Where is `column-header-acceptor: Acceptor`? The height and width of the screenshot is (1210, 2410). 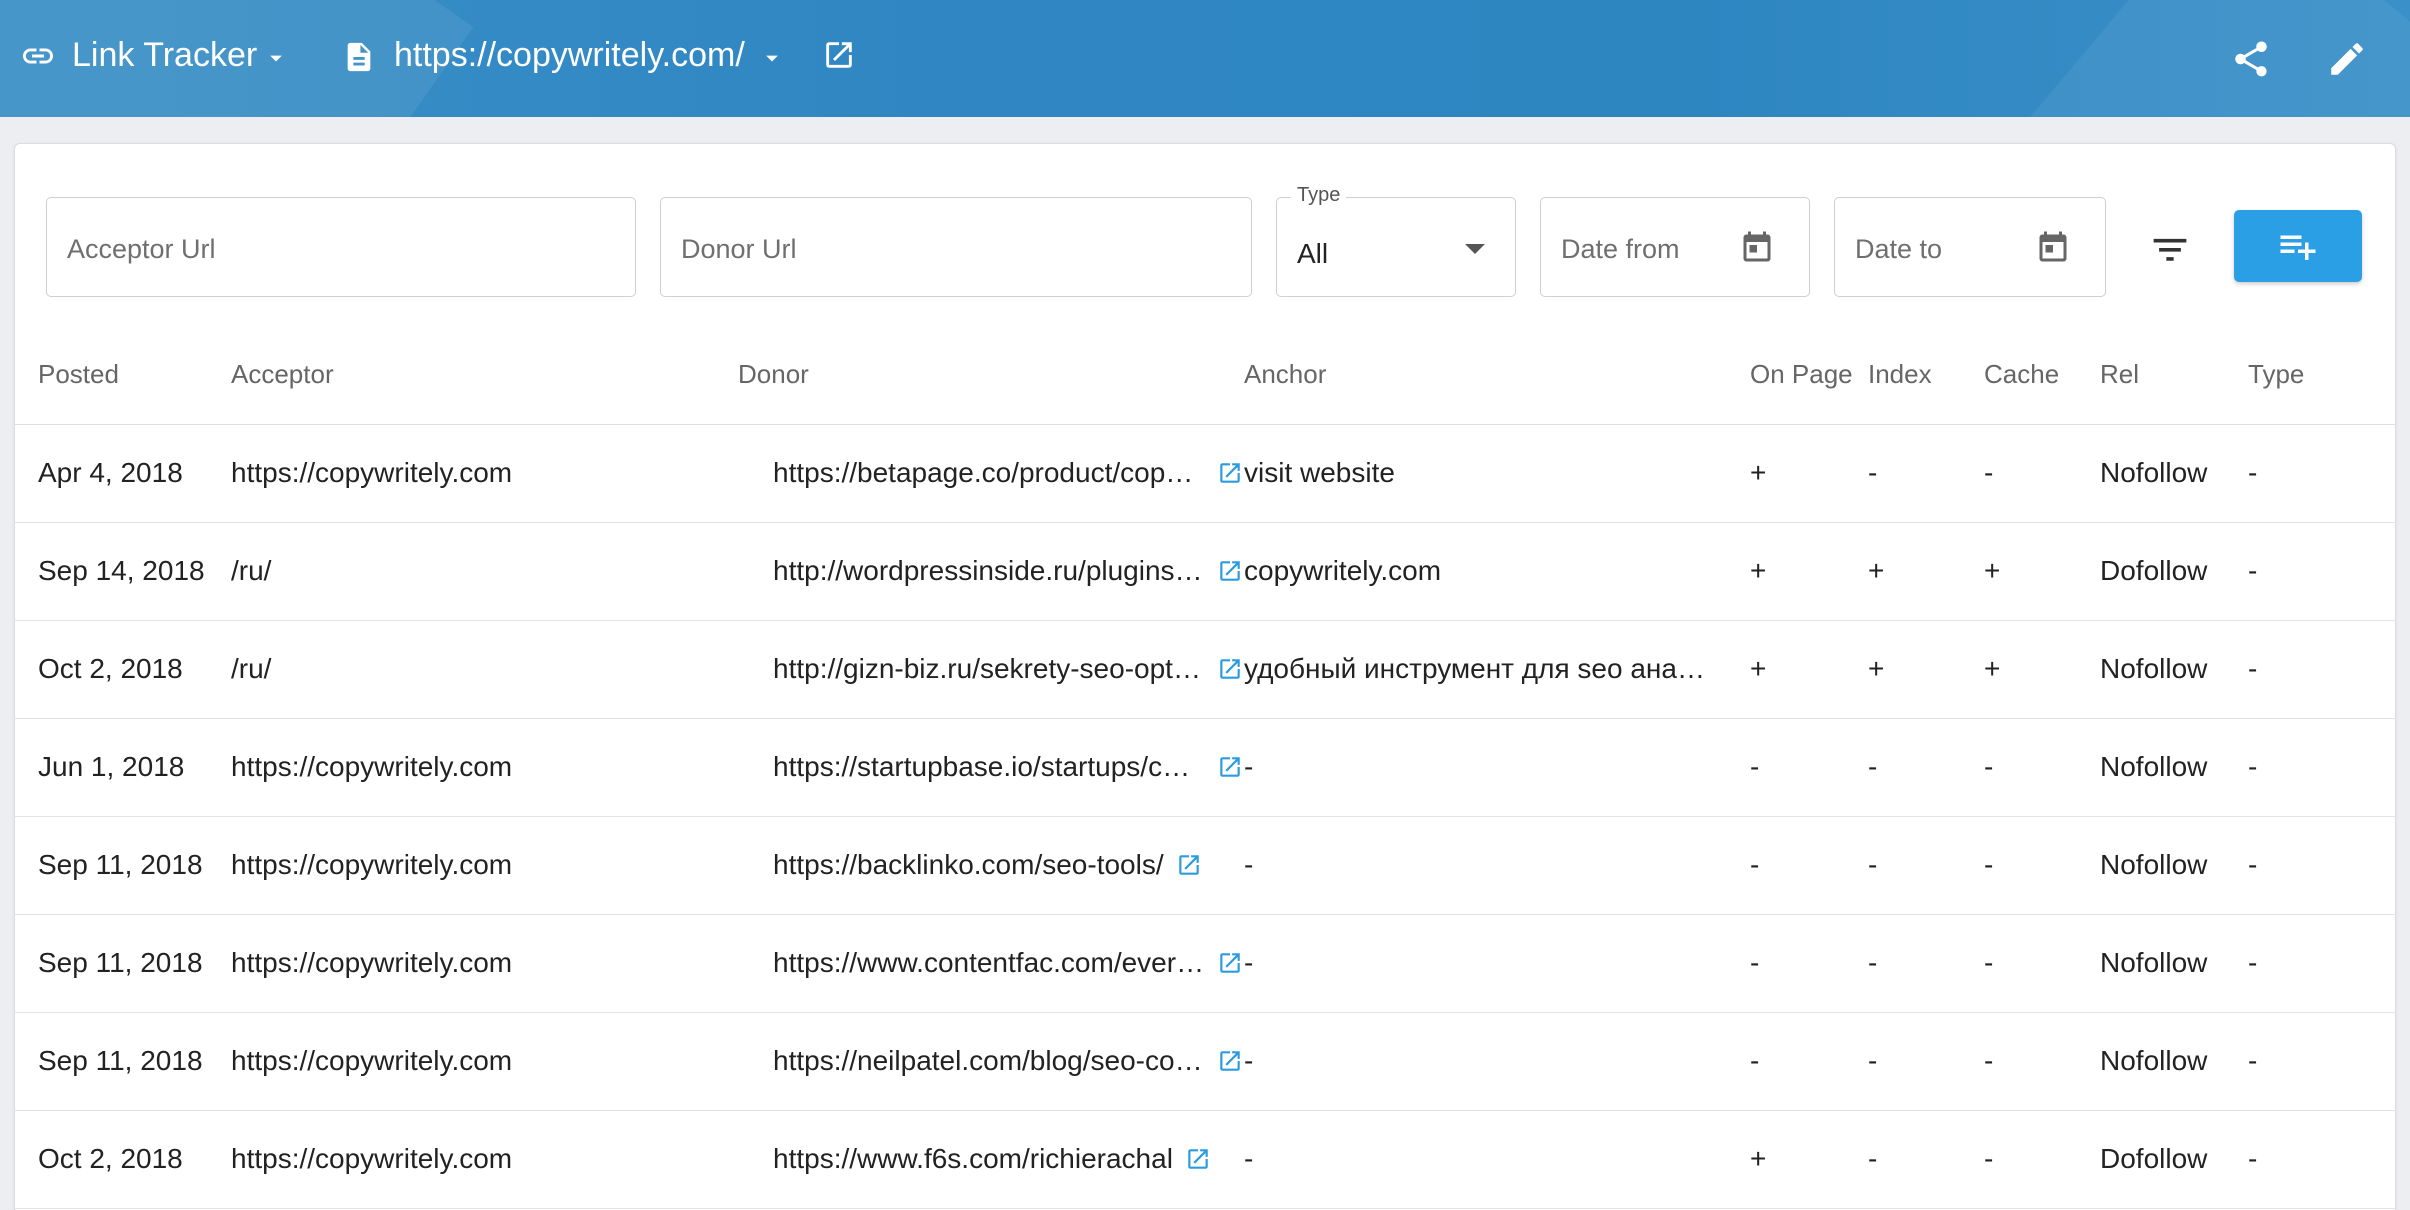
column-header-acceptor: Acceptor is located at coordinates (282, 374).